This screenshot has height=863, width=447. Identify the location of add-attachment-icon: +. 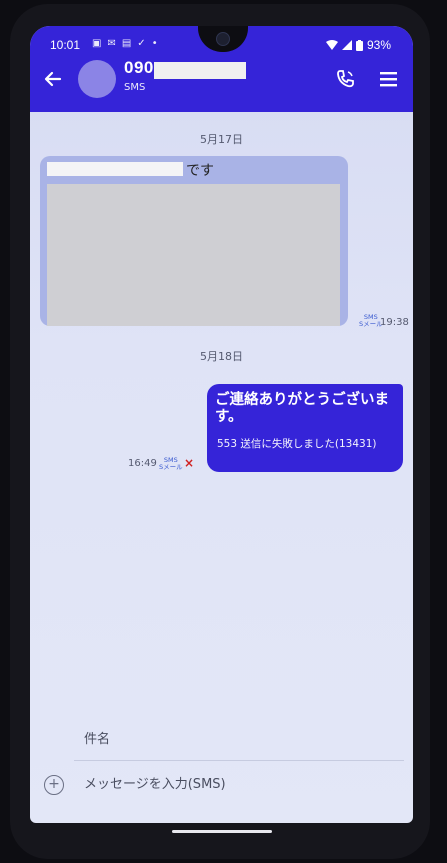
(54, 785).